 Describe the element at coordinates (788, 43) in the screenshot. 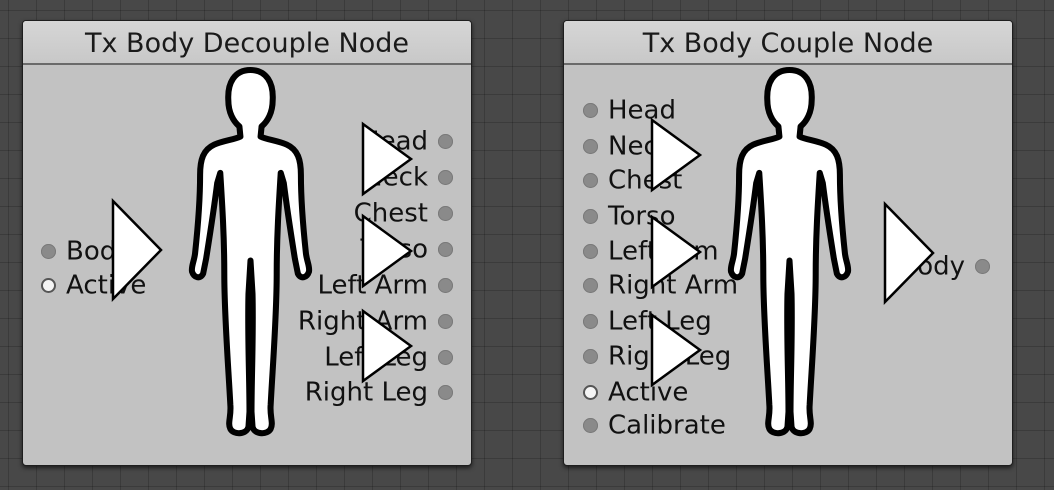

I see `couple-node-title: Tx Body Couple Node` at that location.